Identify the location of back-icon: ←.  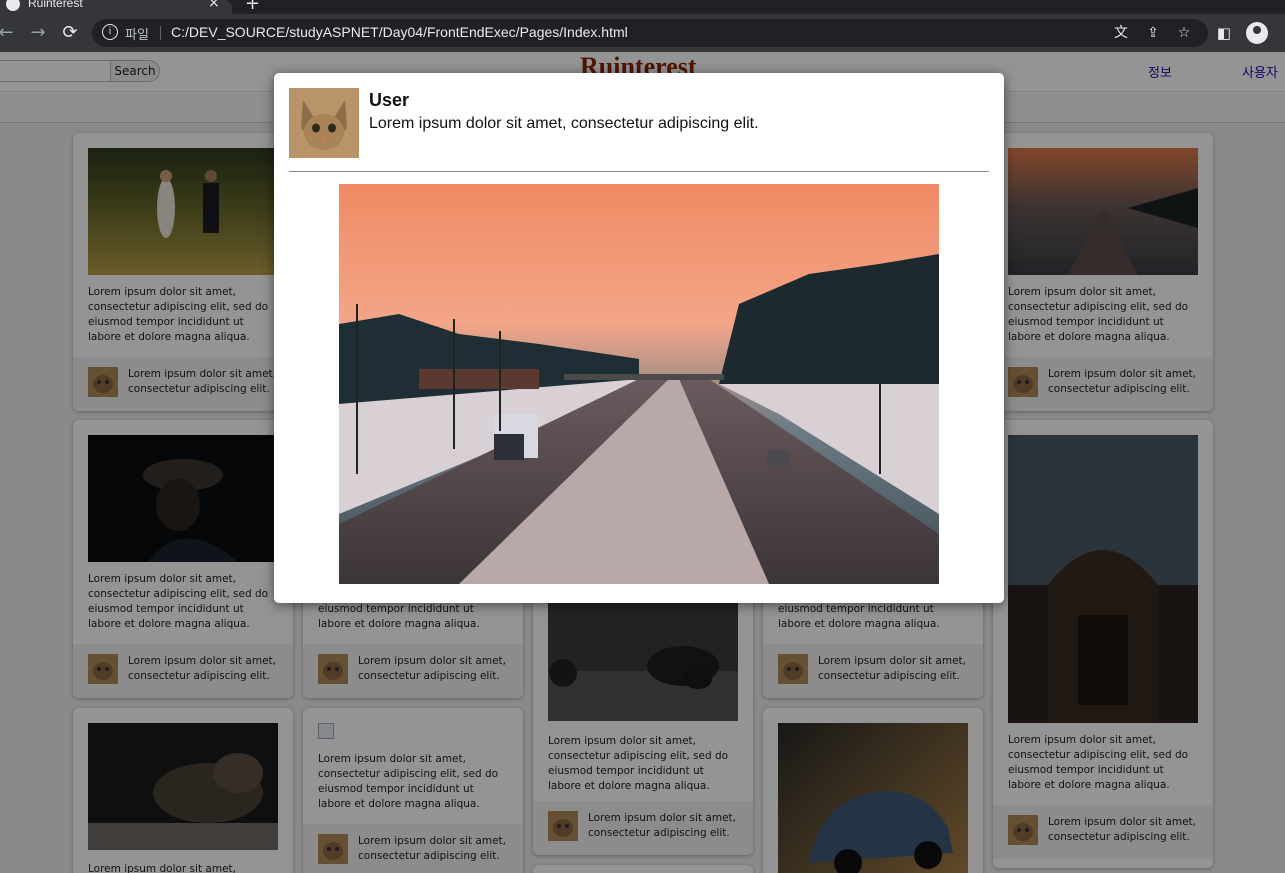
(9, 33).